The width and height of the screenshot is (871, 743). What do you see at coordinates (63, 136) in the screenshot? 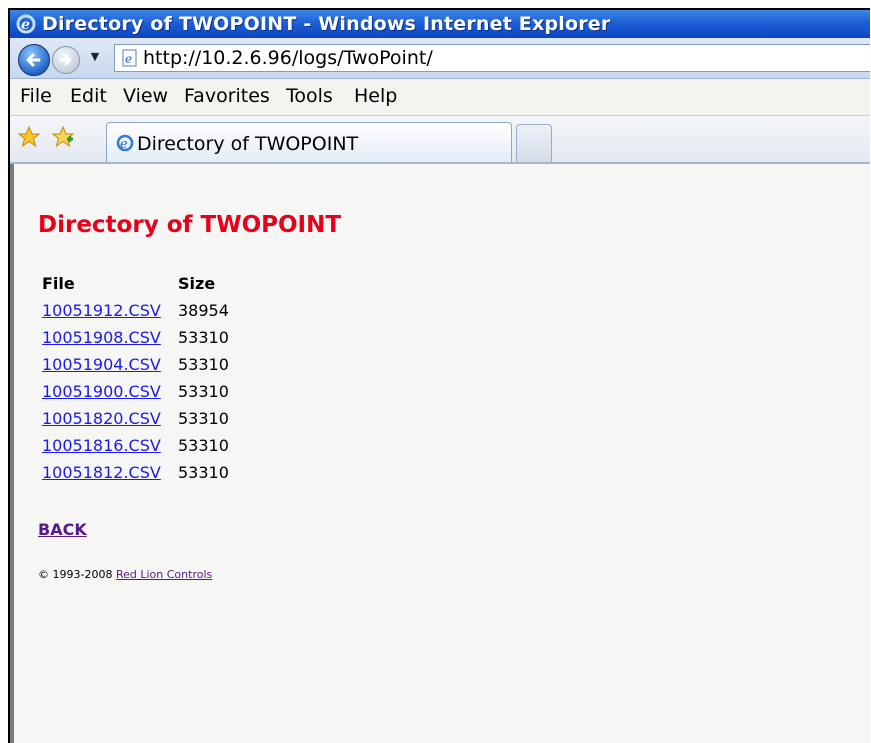
I see `add-favorite-icon` at bounding box center [63, 136].